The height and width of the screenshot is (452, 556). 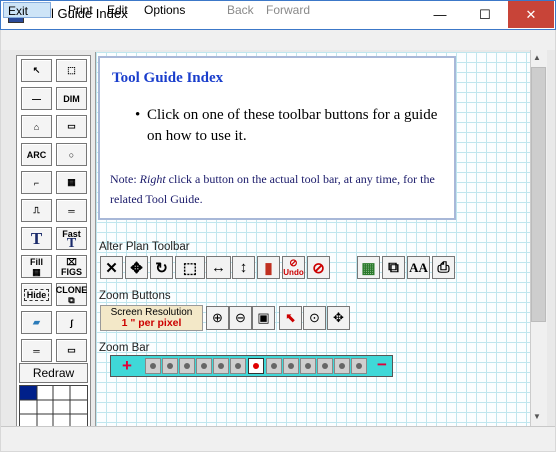 I want to click on arrow-icon: ↖, so click(x=36, y=70).